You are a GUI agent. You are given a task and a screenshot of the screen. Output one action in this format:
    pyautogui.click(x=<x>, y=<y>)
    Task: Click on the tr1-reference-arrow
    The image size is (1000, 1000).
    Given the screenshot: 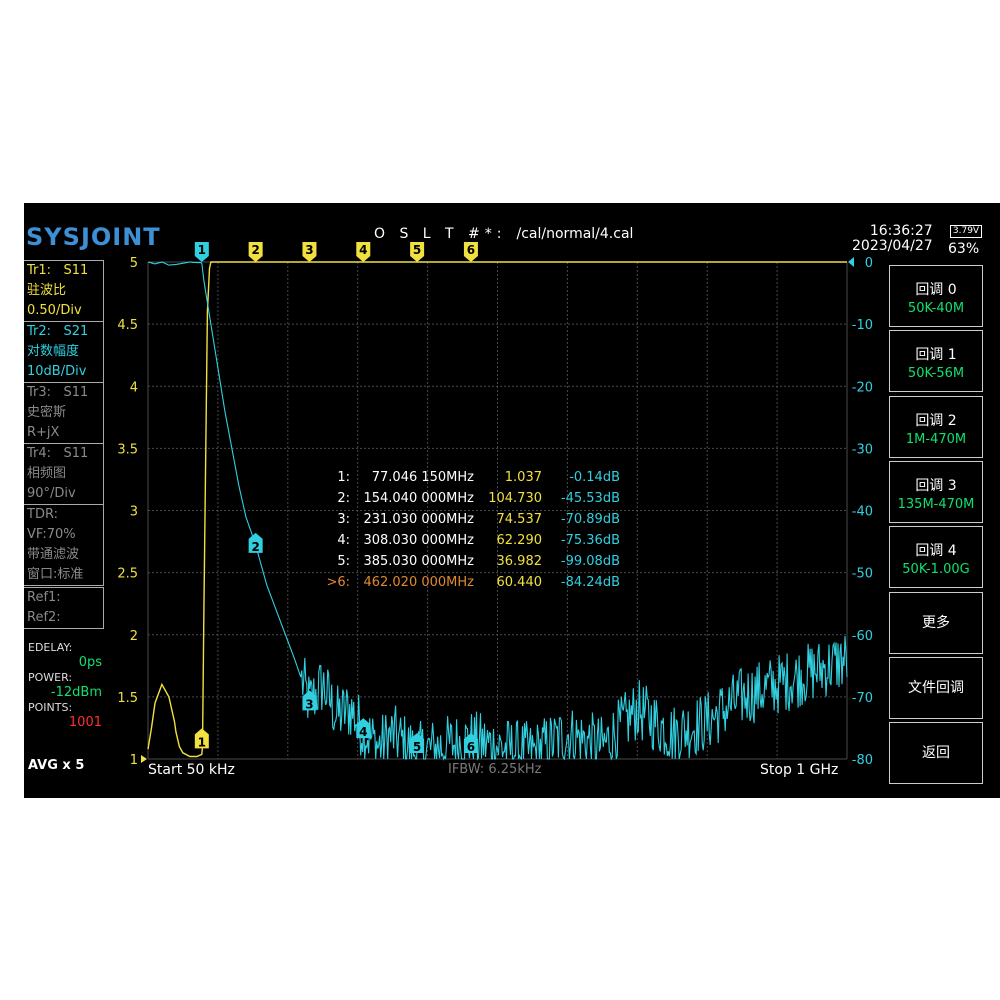 What is the action you would take?
    pyautogui.click(x=144, y=759)
    